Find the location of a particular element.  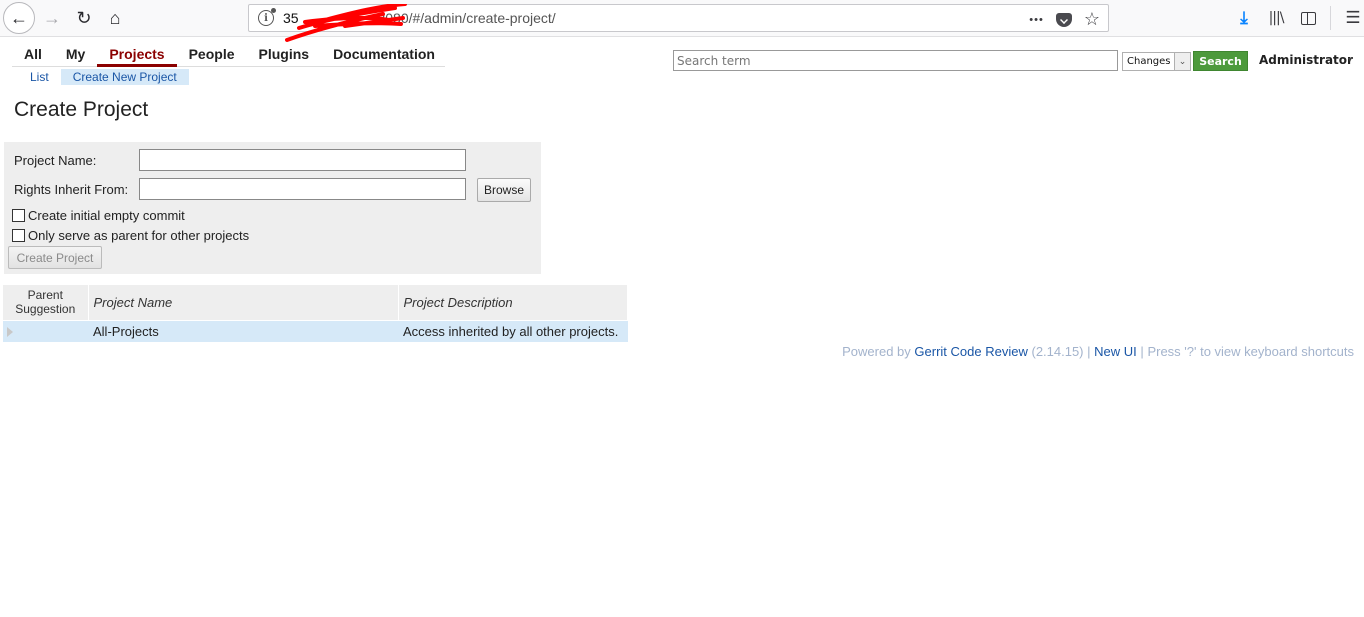

site-info-icon: i is located at coordinates (267, 17).